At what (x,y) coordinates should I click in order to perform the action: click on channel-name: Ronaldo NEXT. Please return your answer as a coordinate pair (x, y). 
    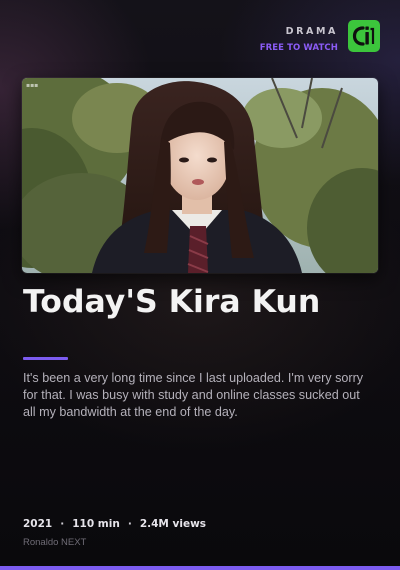
    Looking at the image, I should click on (54, 542).